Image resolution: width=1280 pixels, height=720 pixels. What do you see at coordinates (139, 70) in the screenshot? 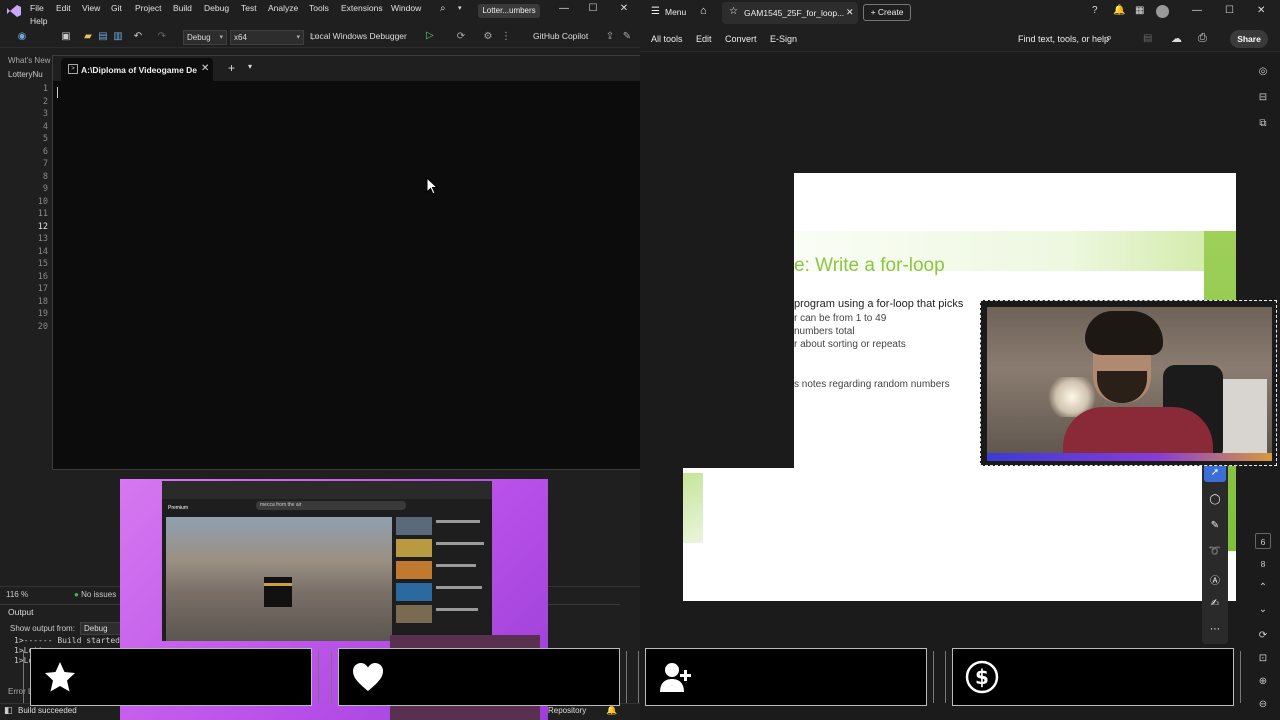
I see `terminal-tab-title: A:\Diploma of Videogame De` at bounding box center [139, 70].